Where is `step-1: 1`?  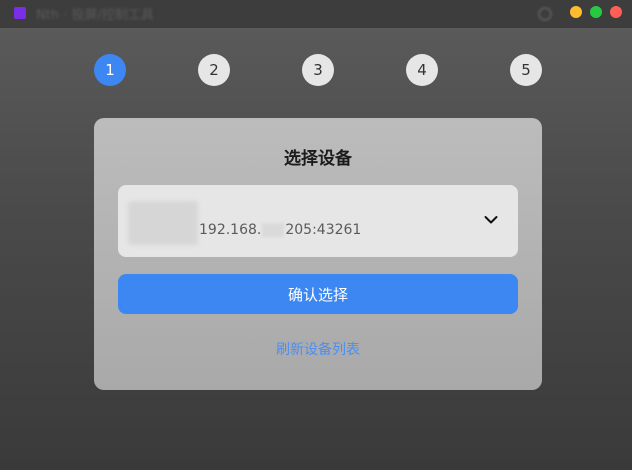
step-1: 1 is located at coordinates (110, 70).